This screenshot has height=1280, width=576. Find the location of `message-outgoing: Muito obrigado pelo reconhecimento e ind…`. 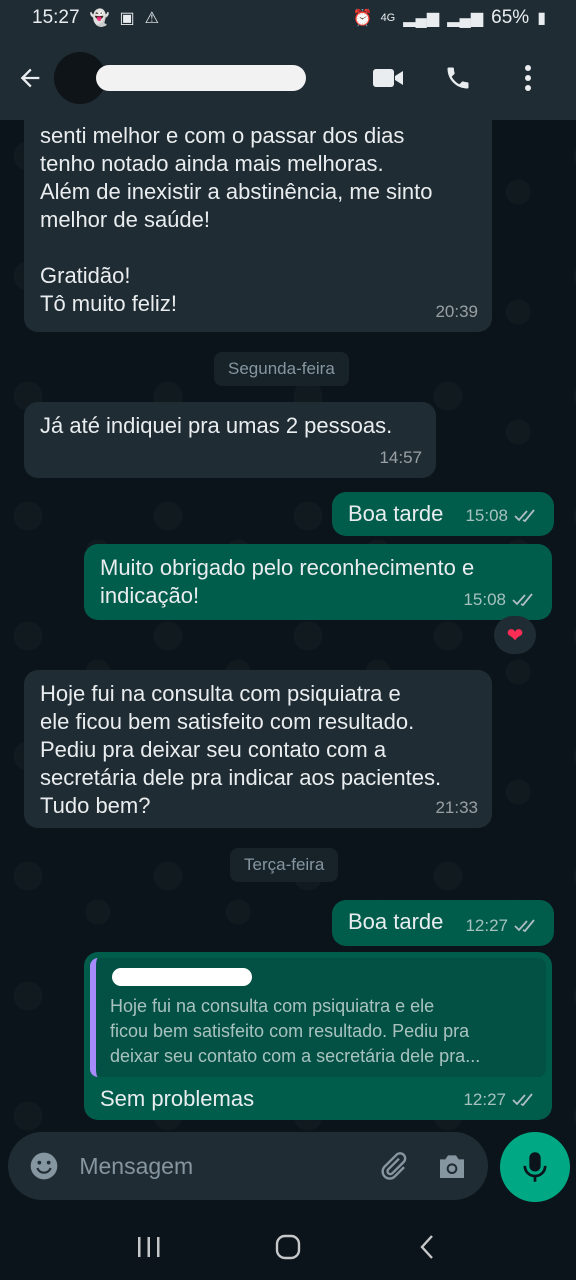

message-outgoing: Muito obrigado pelo reconhecimento e ind… is located at coordinates (318, 582).